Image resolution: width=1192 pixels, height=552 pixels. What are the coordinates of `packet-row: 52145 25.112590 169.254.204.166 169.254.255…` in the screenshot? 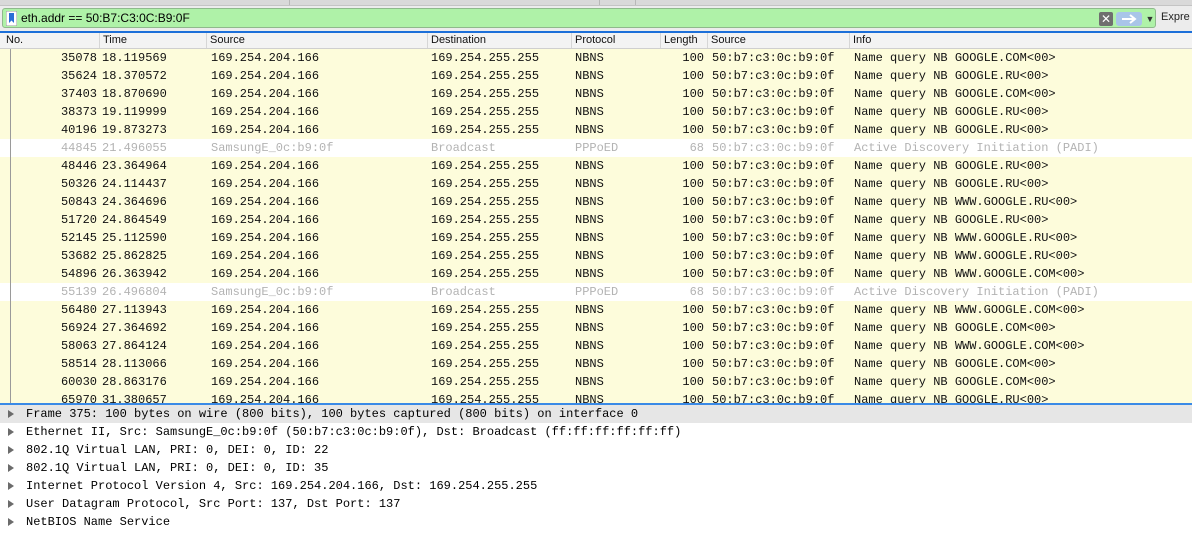 It's located at (596, 238).